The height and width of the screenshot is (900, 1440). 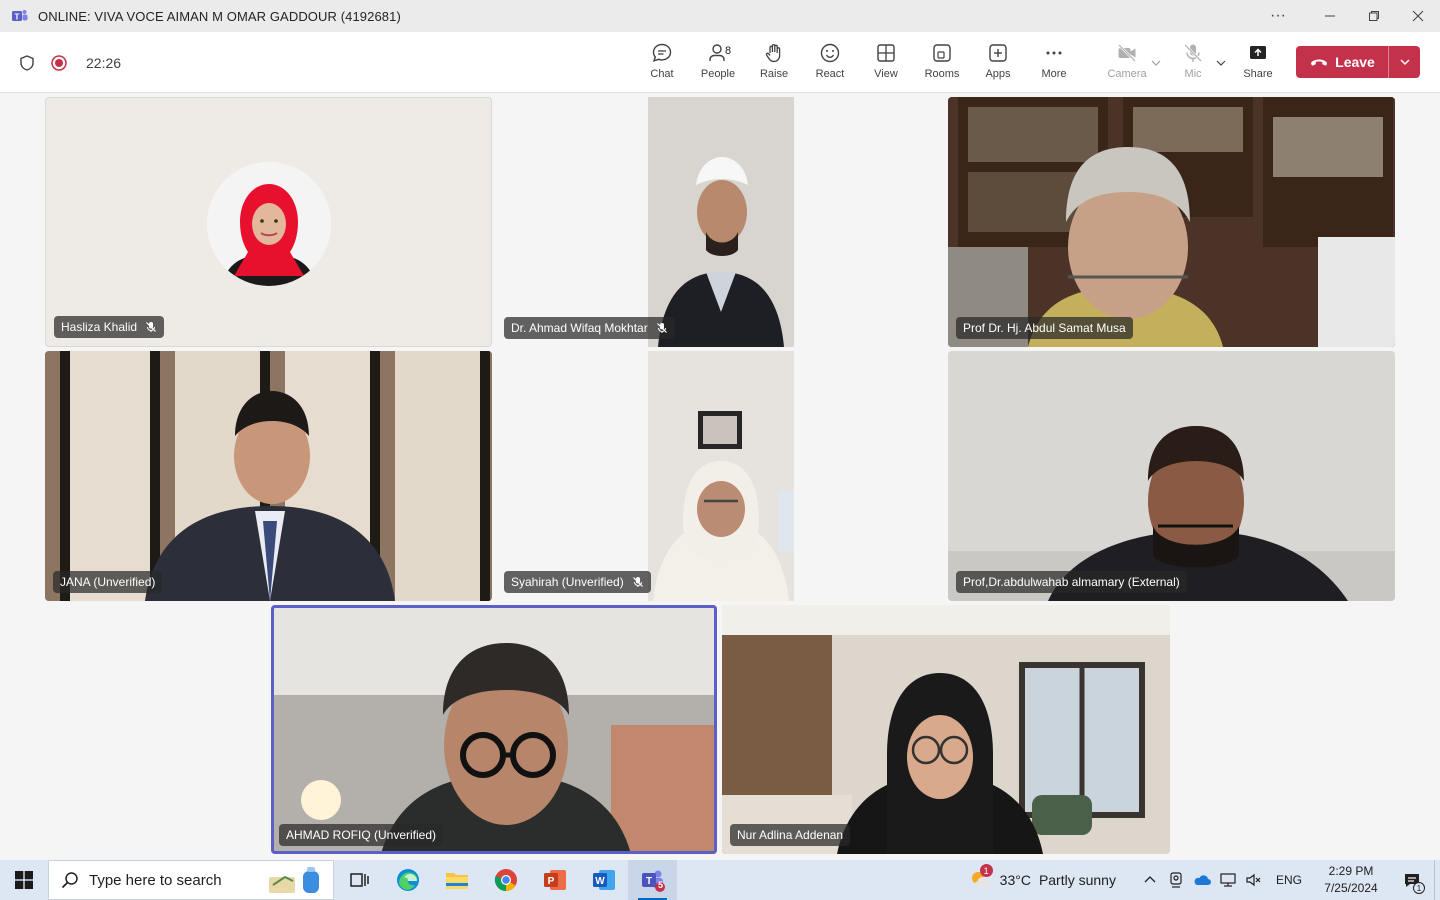 I want to click on chevron-up-icon, so click(x=1150, y=879).